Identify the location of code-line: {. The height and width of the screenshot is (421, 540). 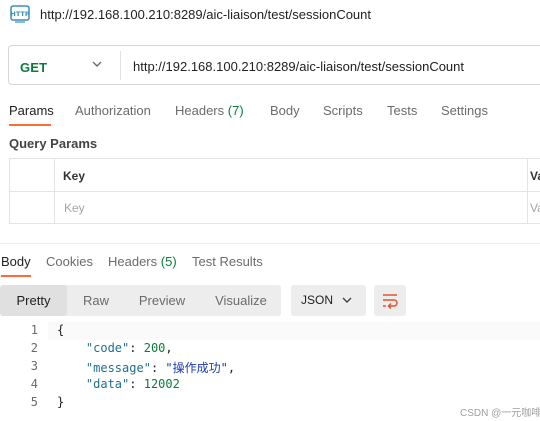
(60, 330).